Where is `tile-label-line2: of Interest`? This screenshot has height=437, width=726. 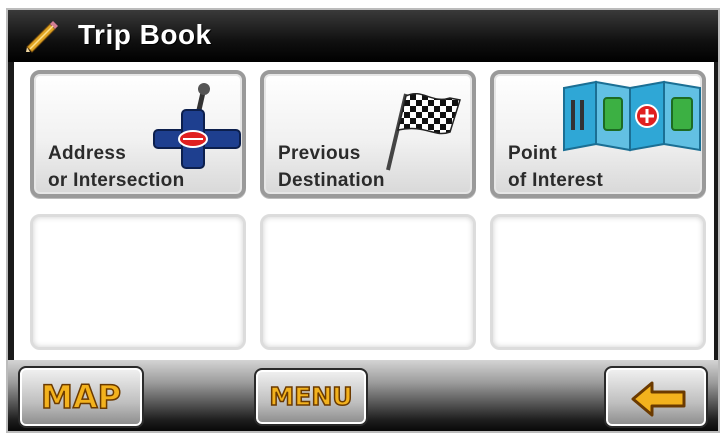 tile-label-line2: of Interest is located at coordinates (556, 180).